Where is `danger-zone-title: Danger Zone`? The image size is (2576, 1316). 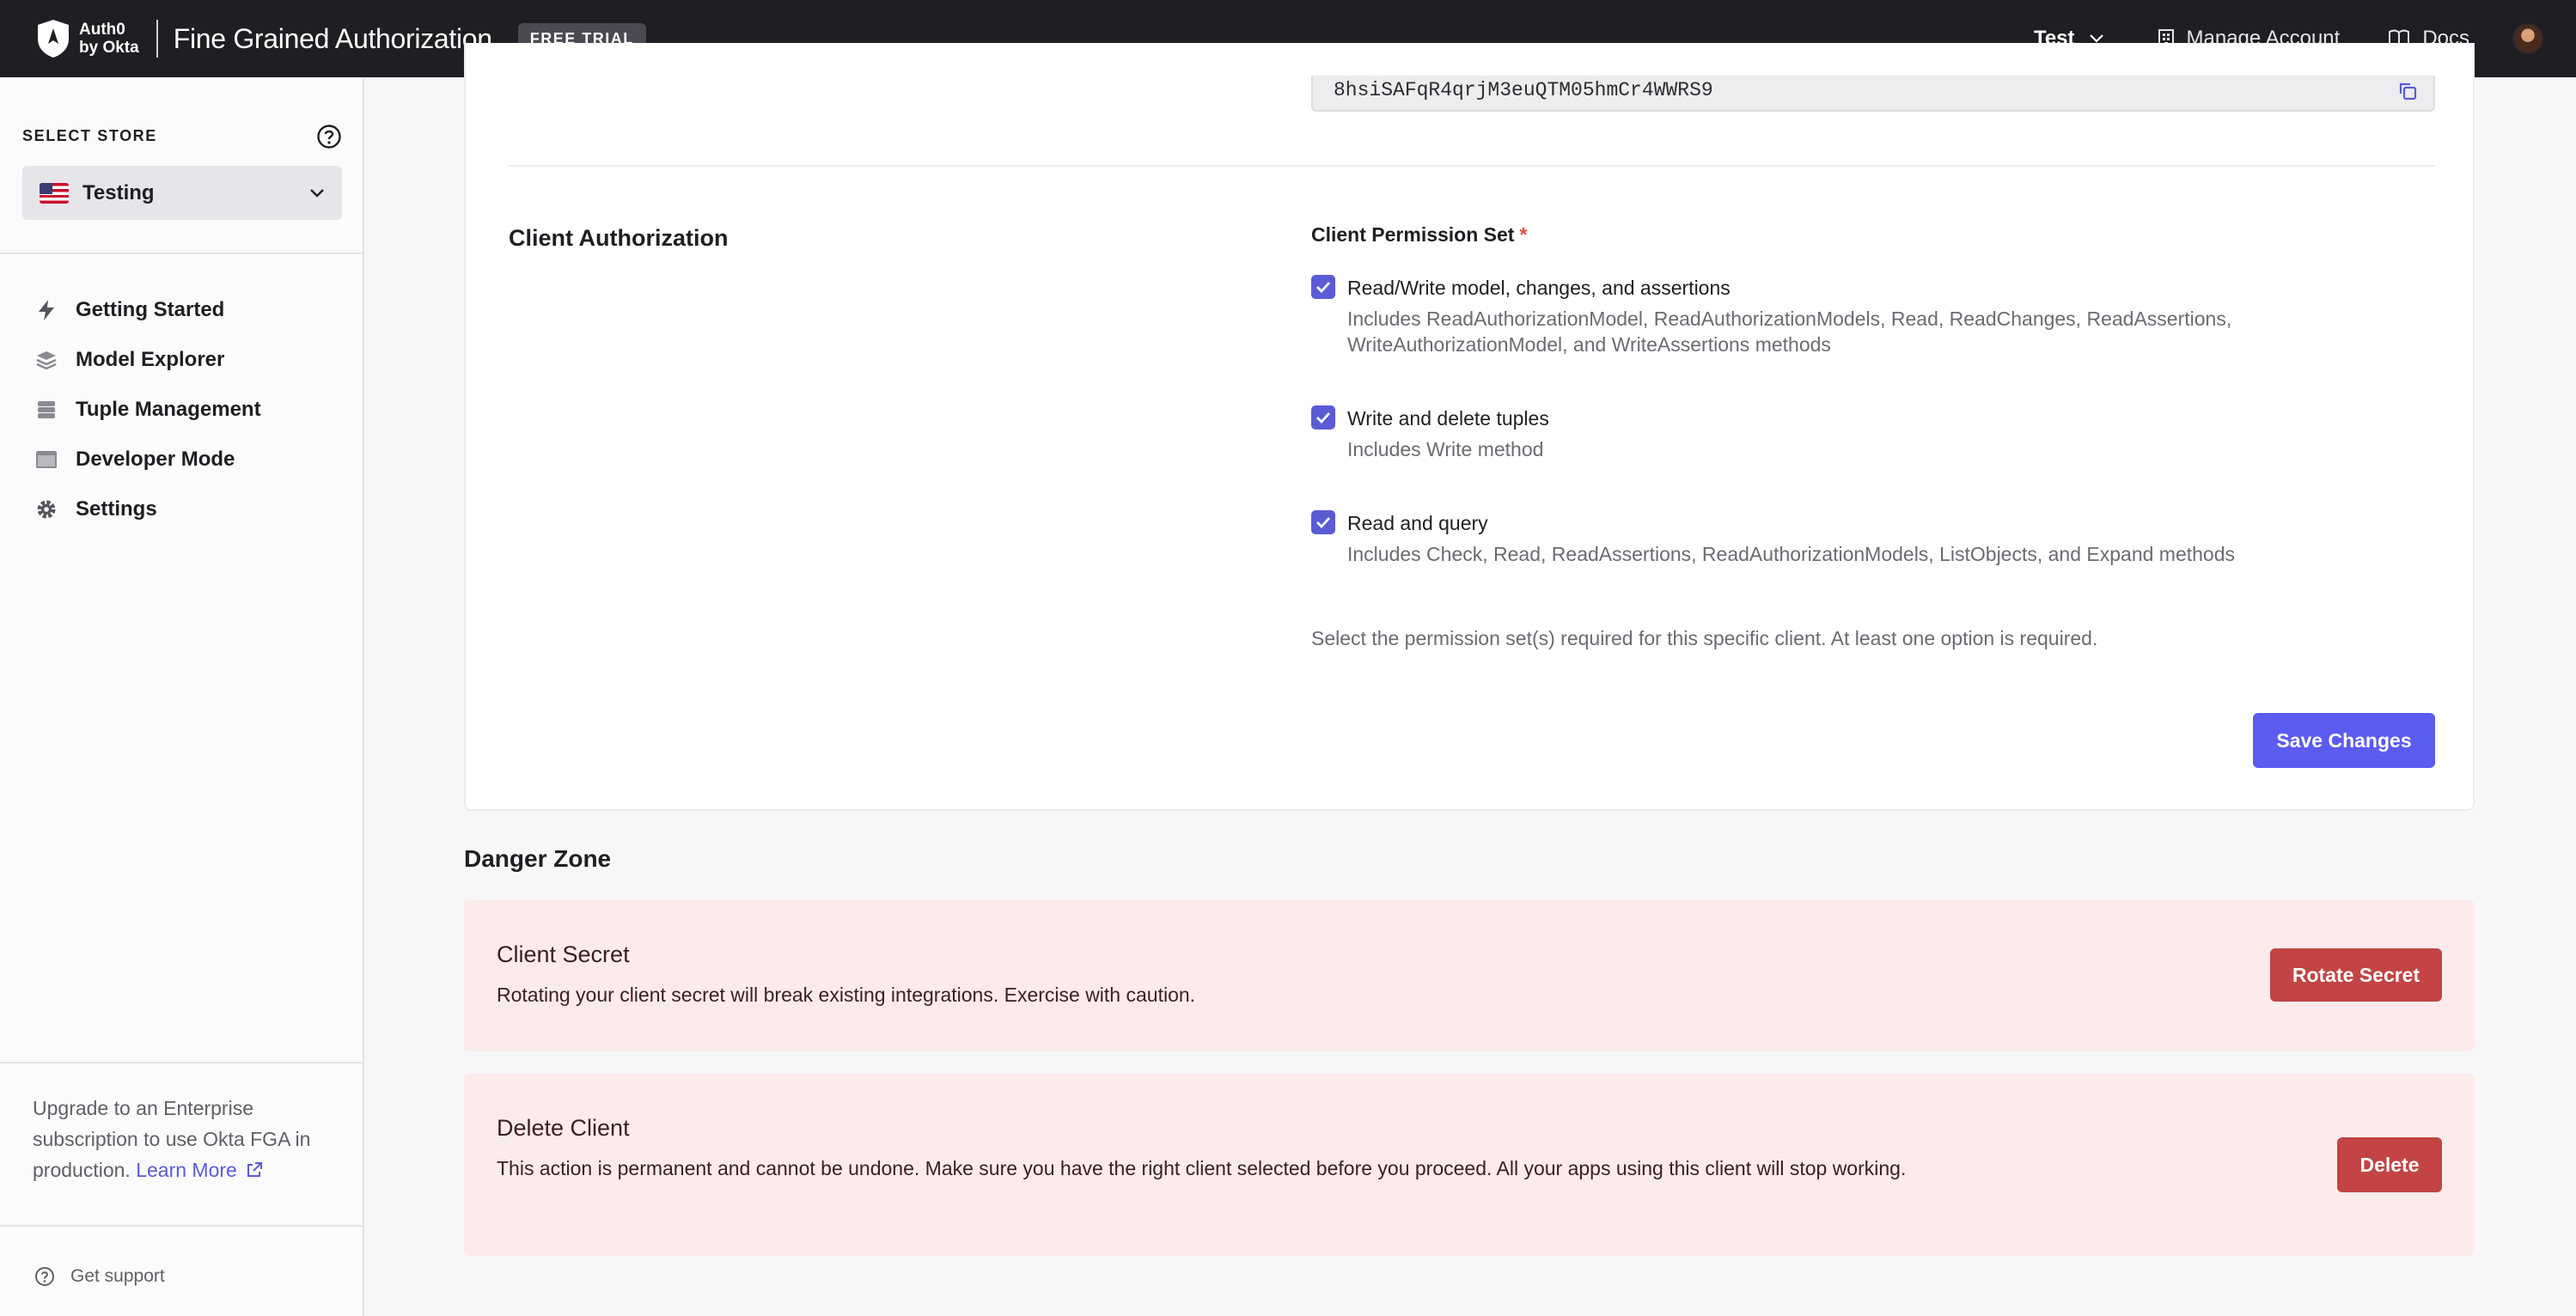
danger-zone-title: Danger Zone is located at coordinates (538, 858).